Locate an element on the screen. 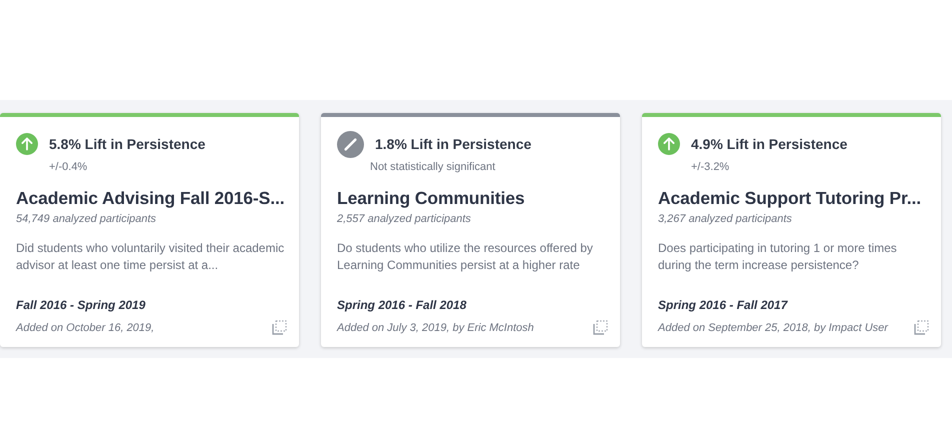 The image size is (952, 446). term-label: Fall 2016 - Spring 2019 is located at coordinates (81, 305).